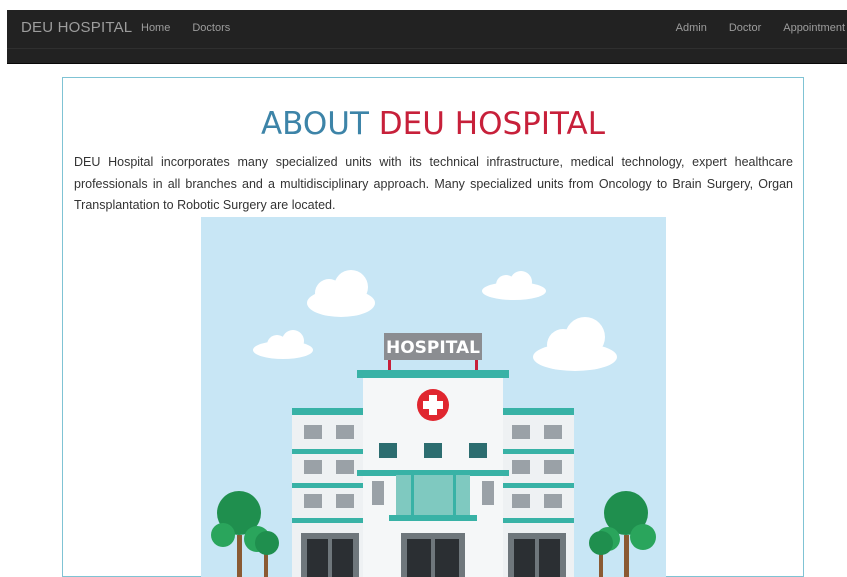  What do you see at coordinates (211, 28) in the screenshot?
I see `nav-link-doctors: Doctors` at bounding box center [211, 28].